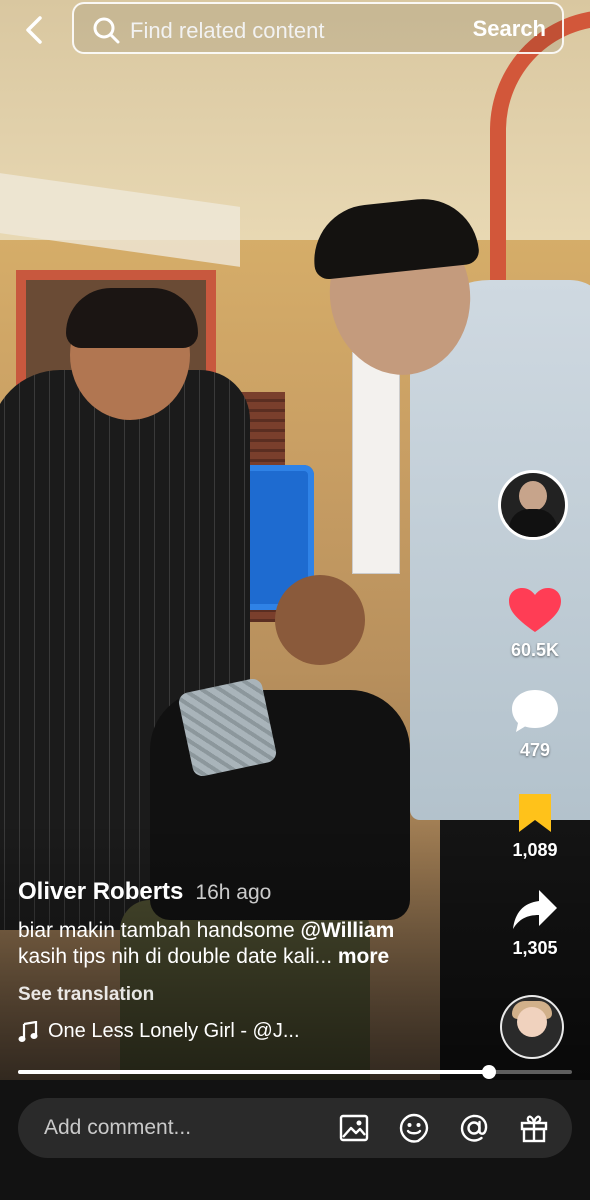  Describe the element at coordinates (363, 956) in the screenshot. I see `more-link: more` at that location.